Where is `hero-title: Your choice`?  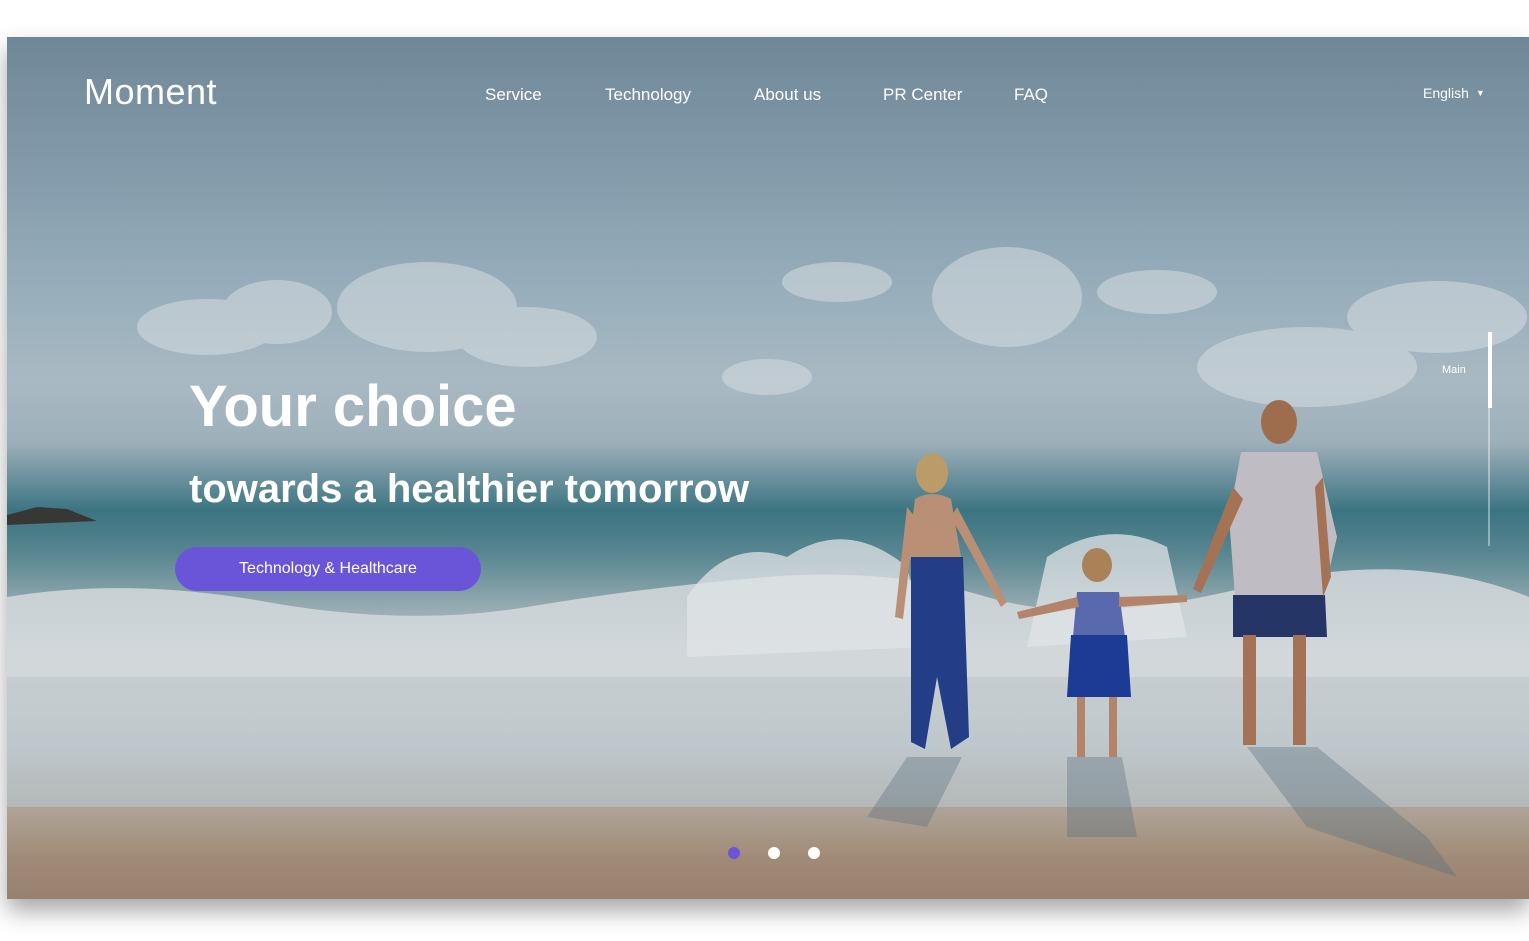 hero-title: Your choice is located at coordinates (353, 406).